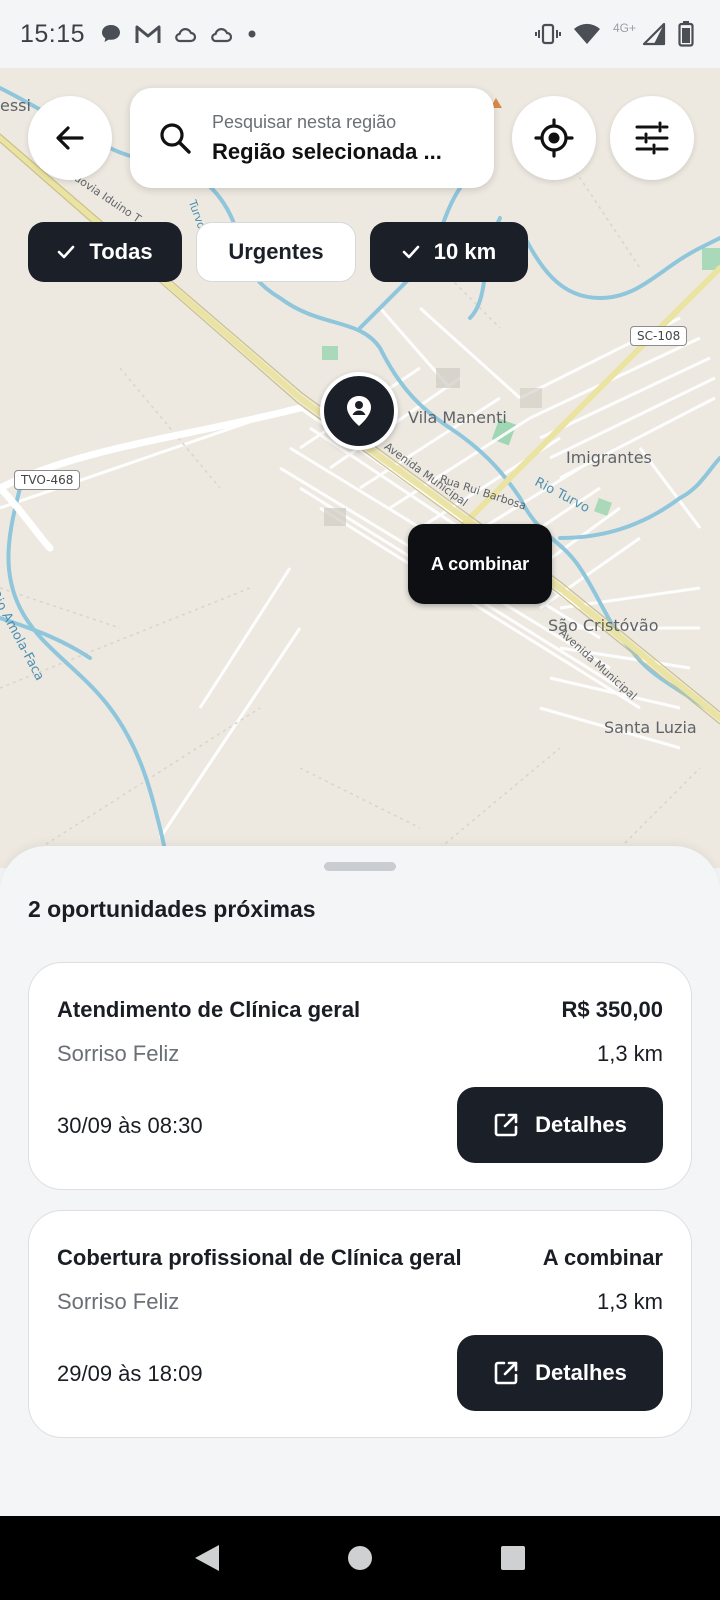  What do you see at coordinates (586, 33) in the screenshot?
I see `wifi-icon` at bounding box center [586, 33].